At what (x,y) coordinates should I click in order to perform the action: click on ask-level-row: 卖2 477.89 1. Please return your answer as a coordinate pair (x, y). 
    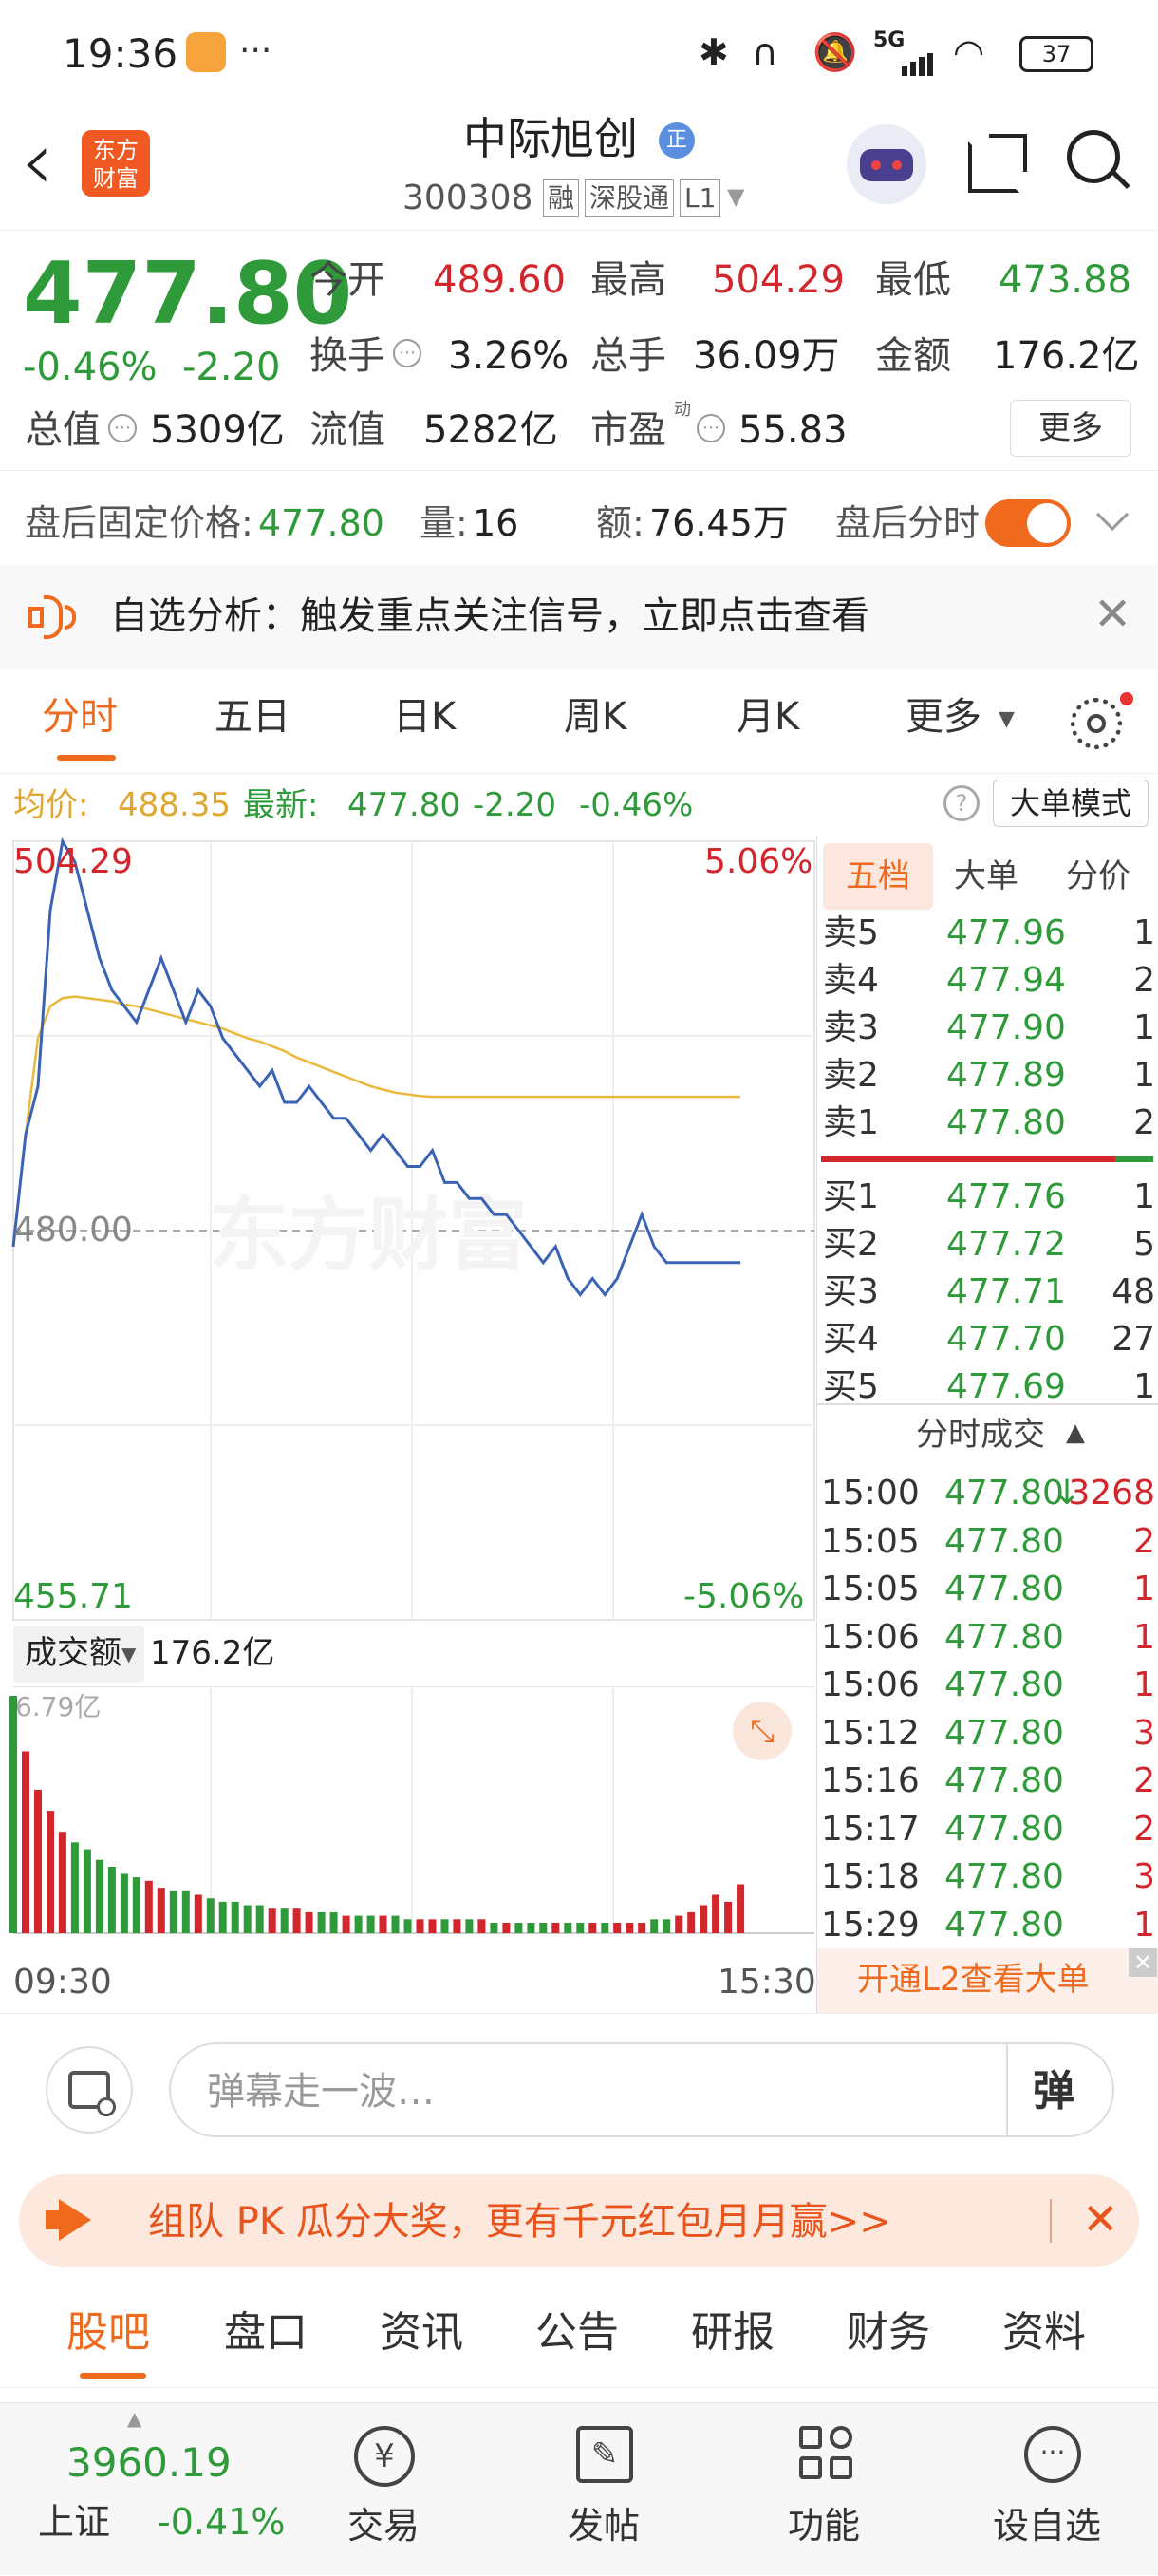
    Looking at the image, I should click on (987, 1076).